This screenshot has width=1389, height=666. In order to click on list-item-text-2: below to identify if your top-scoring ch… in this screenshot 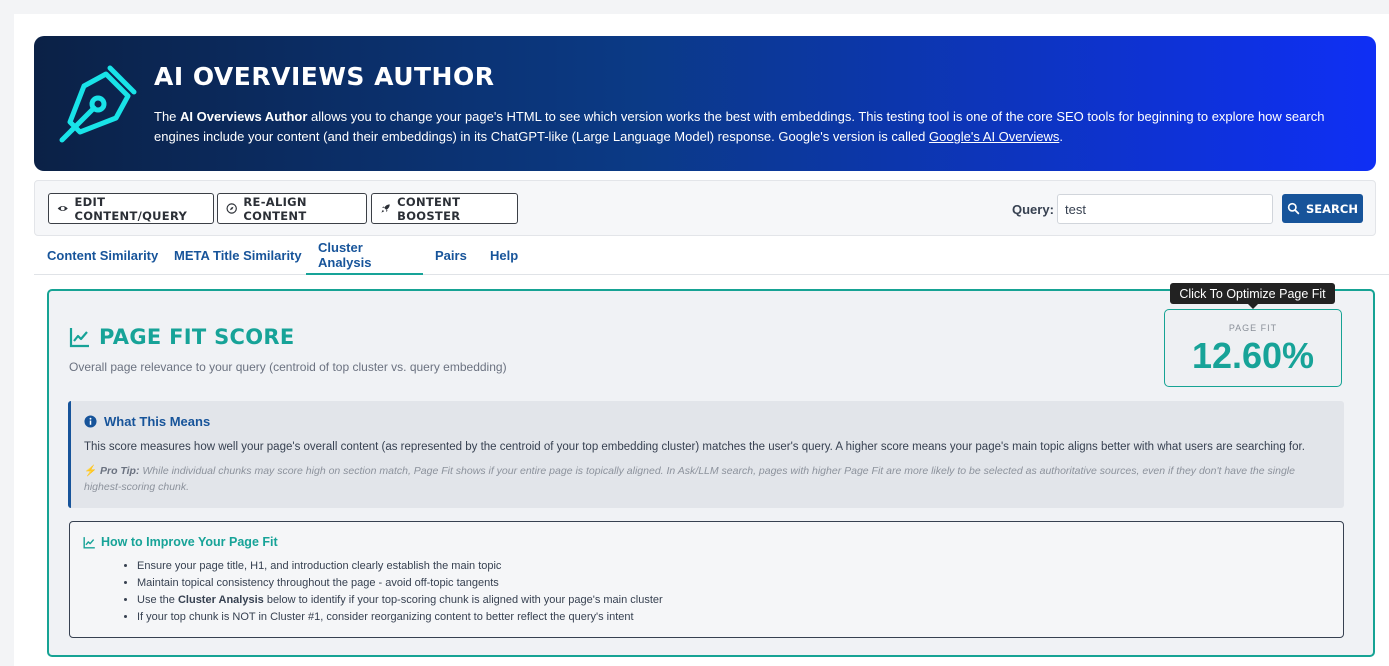, I will do `click(463, 600)`.